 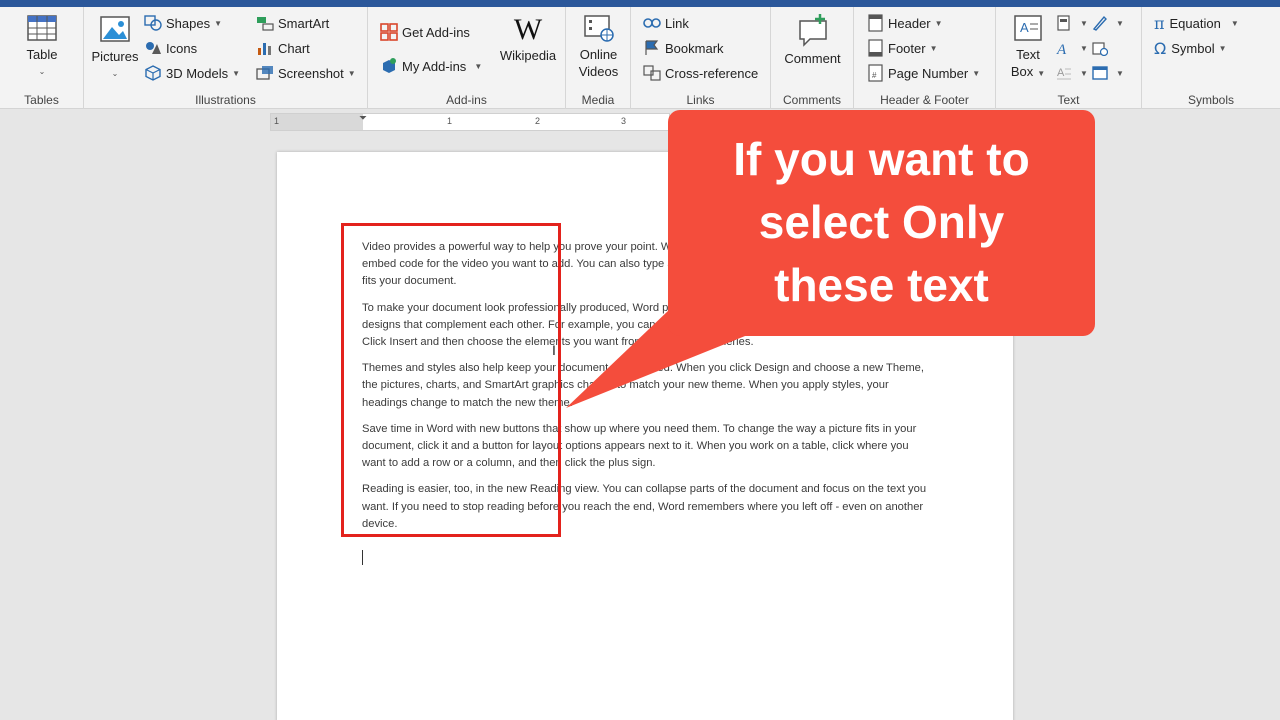 I want to click on chart-icon, so click(x=264, y=49).